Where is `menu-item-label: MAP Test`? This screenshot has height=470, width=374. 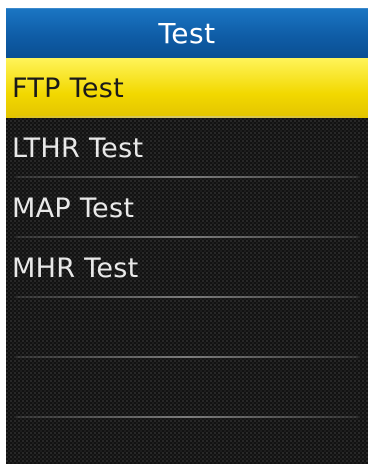
menu-item-label: MAP Test is located at coordinates (73, 208).